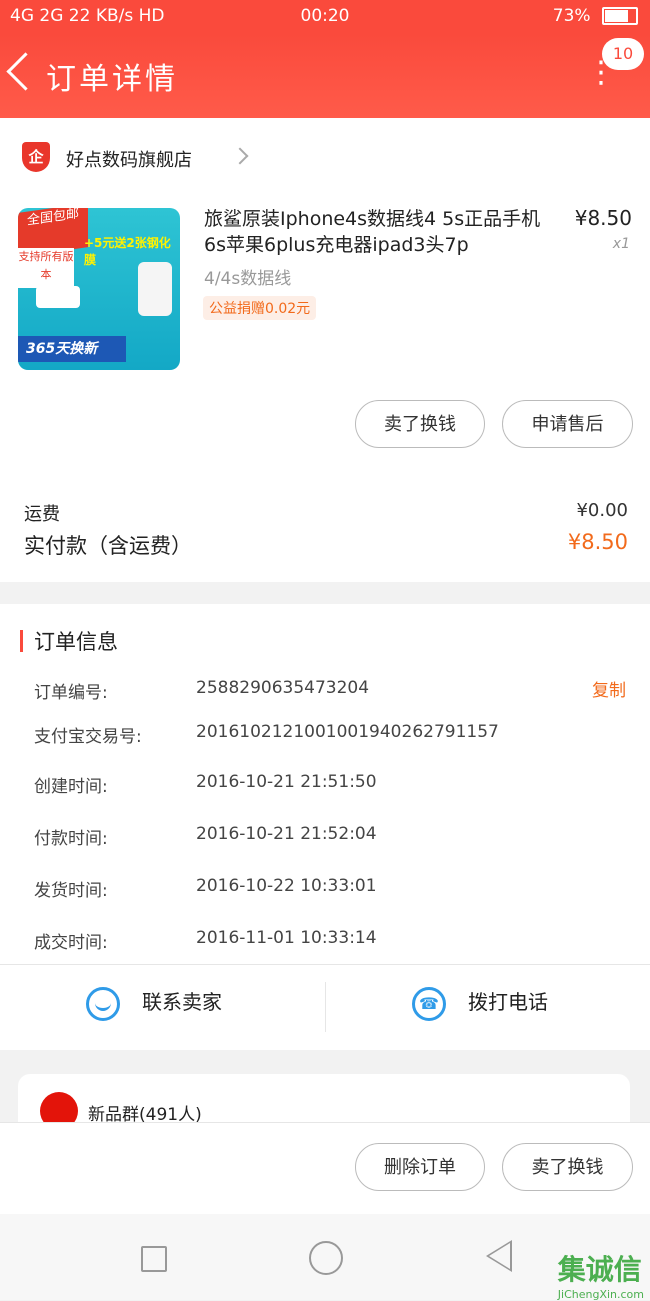  Describe the element at coordinates (240, 156) in the screenshot. I see `chevron-right-icon` at that location.